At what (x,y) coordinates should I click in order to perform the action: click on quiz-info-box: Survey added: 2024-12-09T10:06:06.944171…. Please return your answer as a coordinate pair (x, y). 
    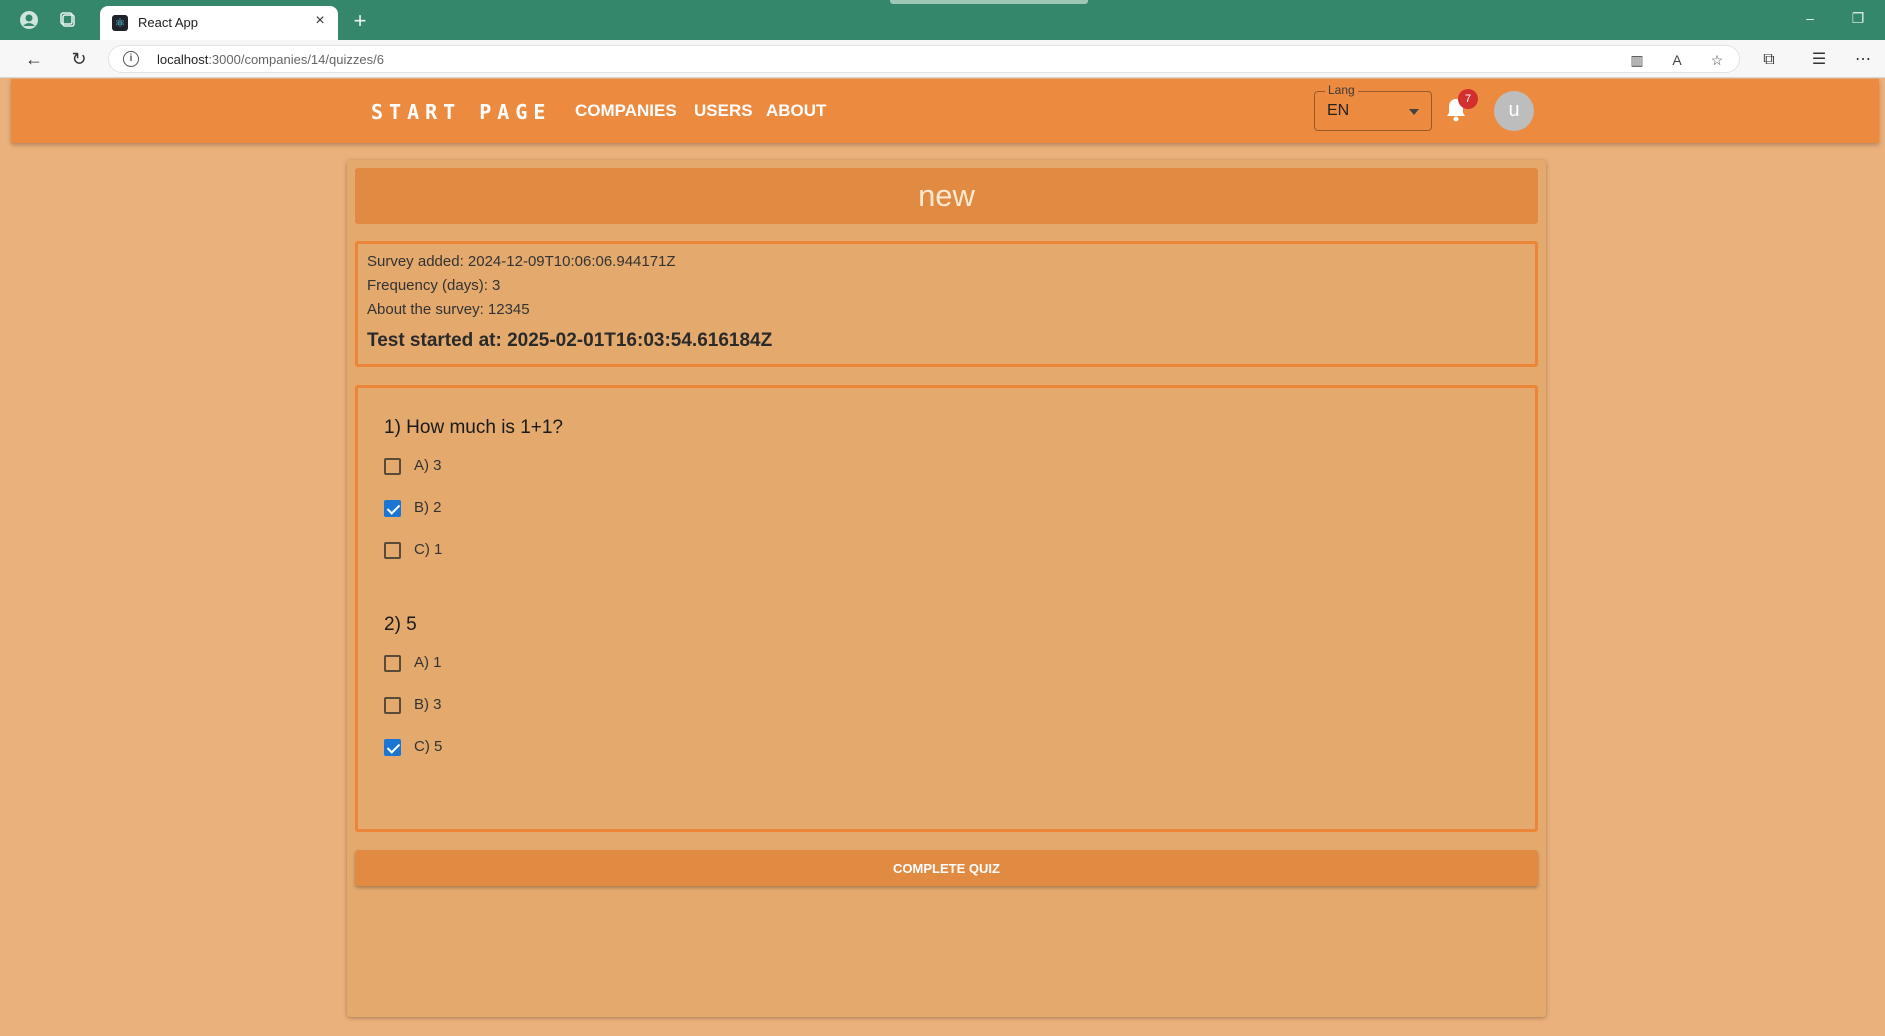
    Looking at the image, I should click on (946, 304).